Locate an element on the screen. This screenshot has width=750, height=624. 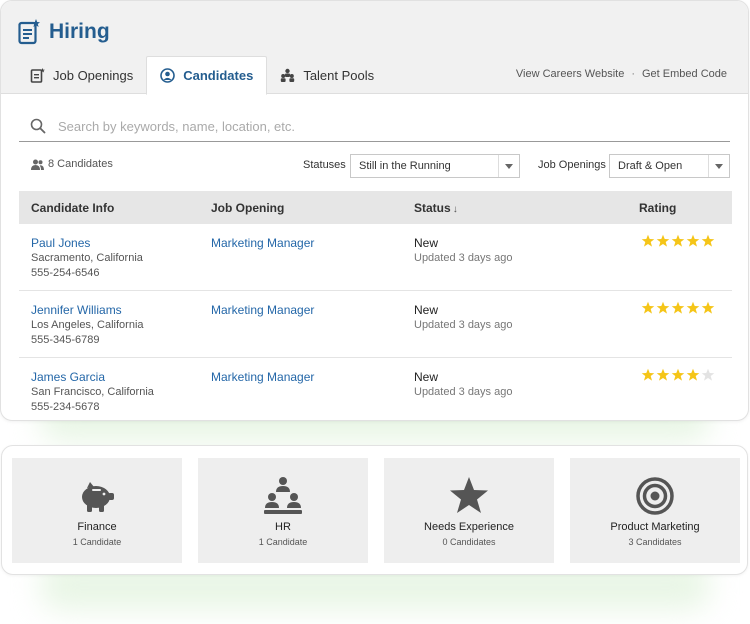
app-title: Hiring is located at coordinates (64, 32).